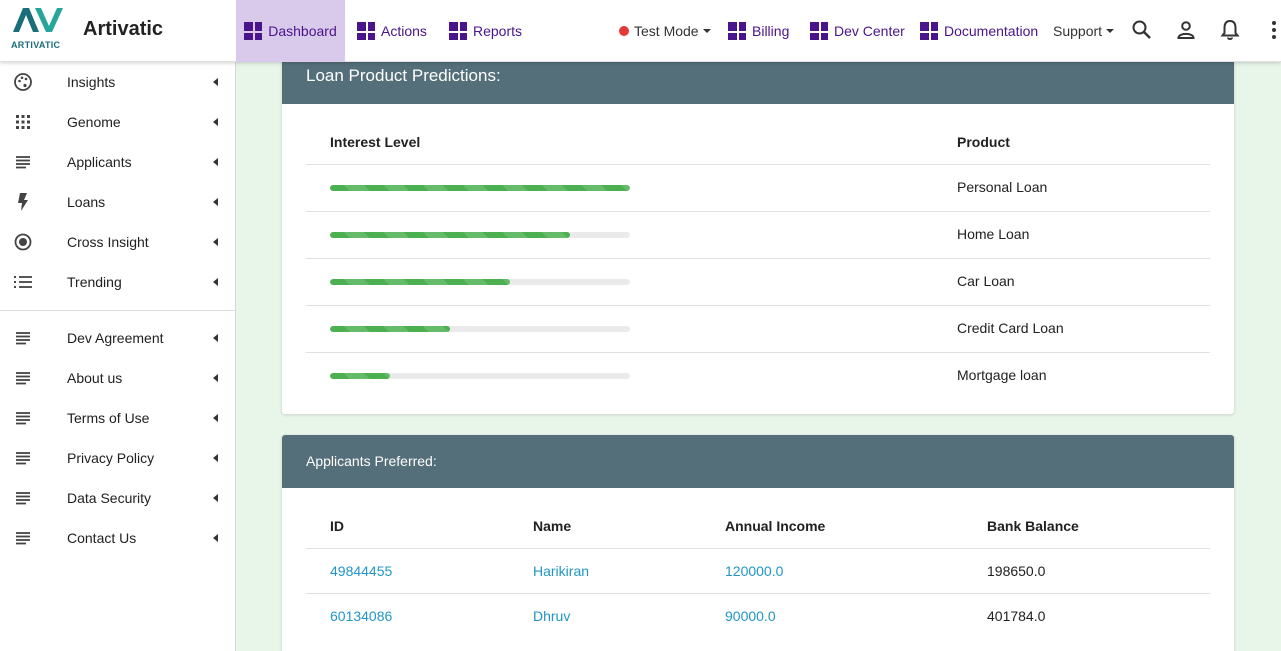 This screenshot has height=651, width=1281. I want to click on product-name: Credit Card Loan, so click(1010, 328).